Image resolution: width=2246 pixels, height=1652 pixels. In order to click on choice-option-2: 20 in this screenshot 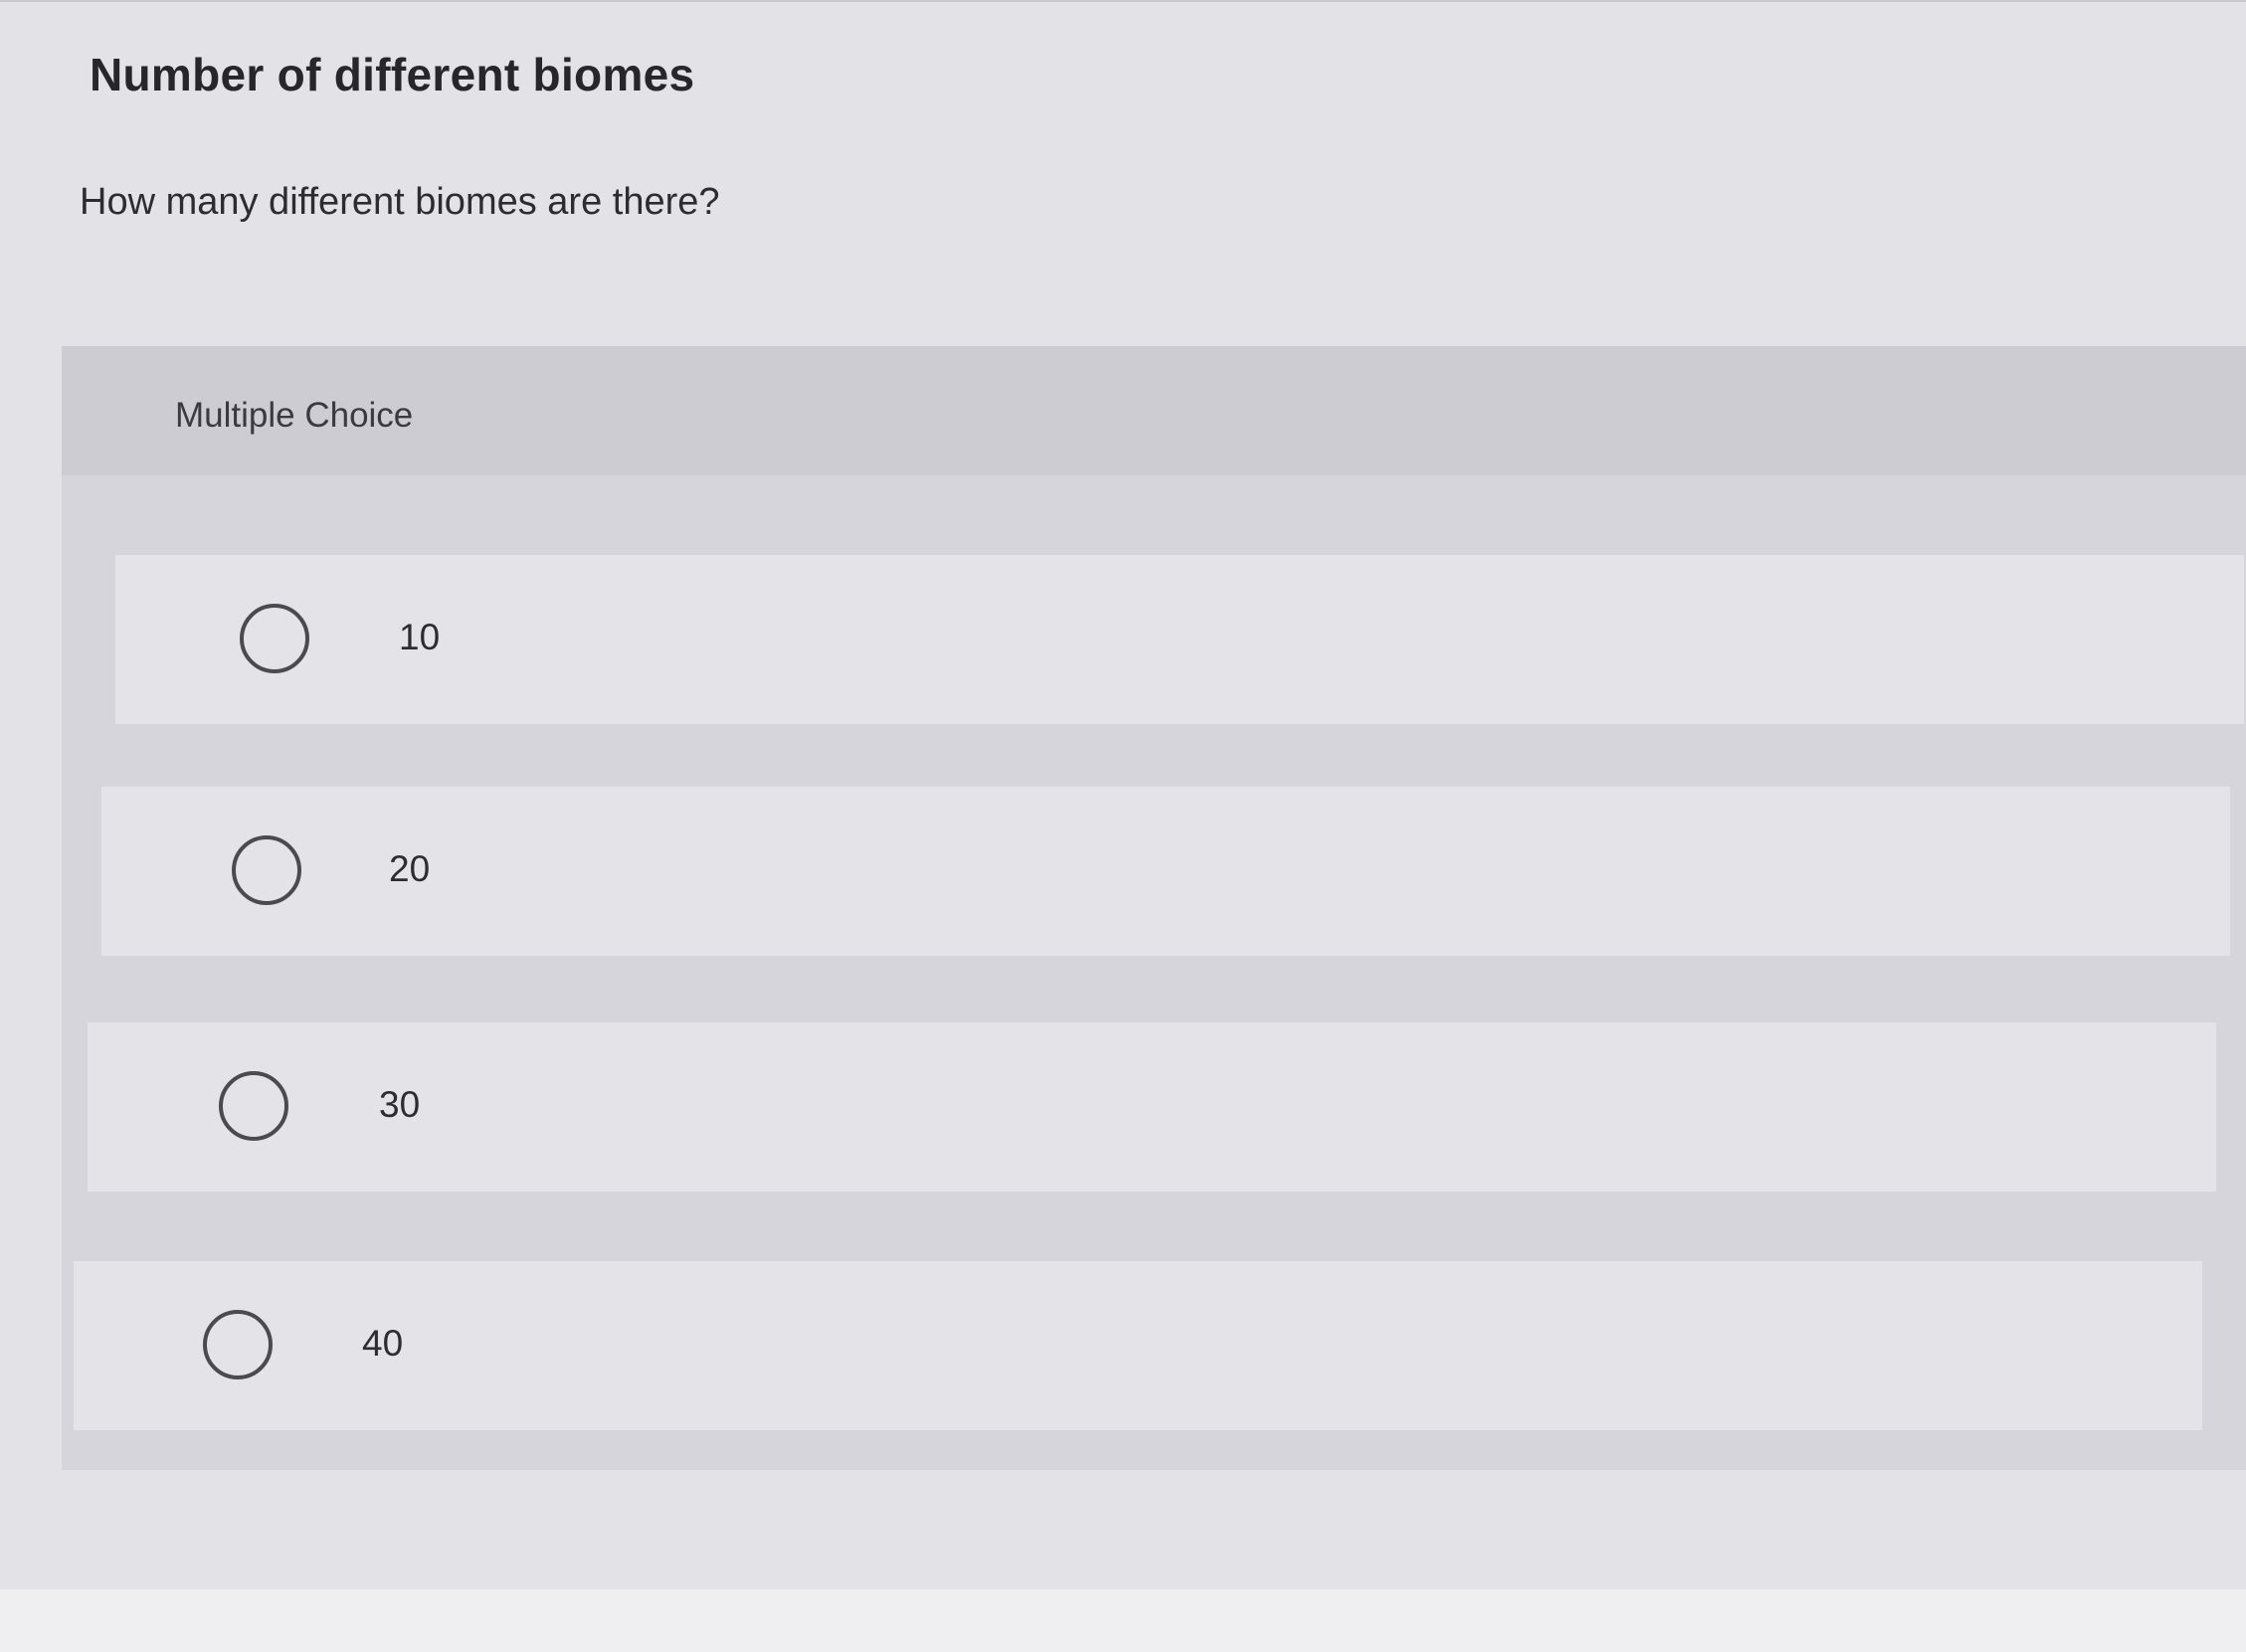, I will do `click(1165, 871)`.